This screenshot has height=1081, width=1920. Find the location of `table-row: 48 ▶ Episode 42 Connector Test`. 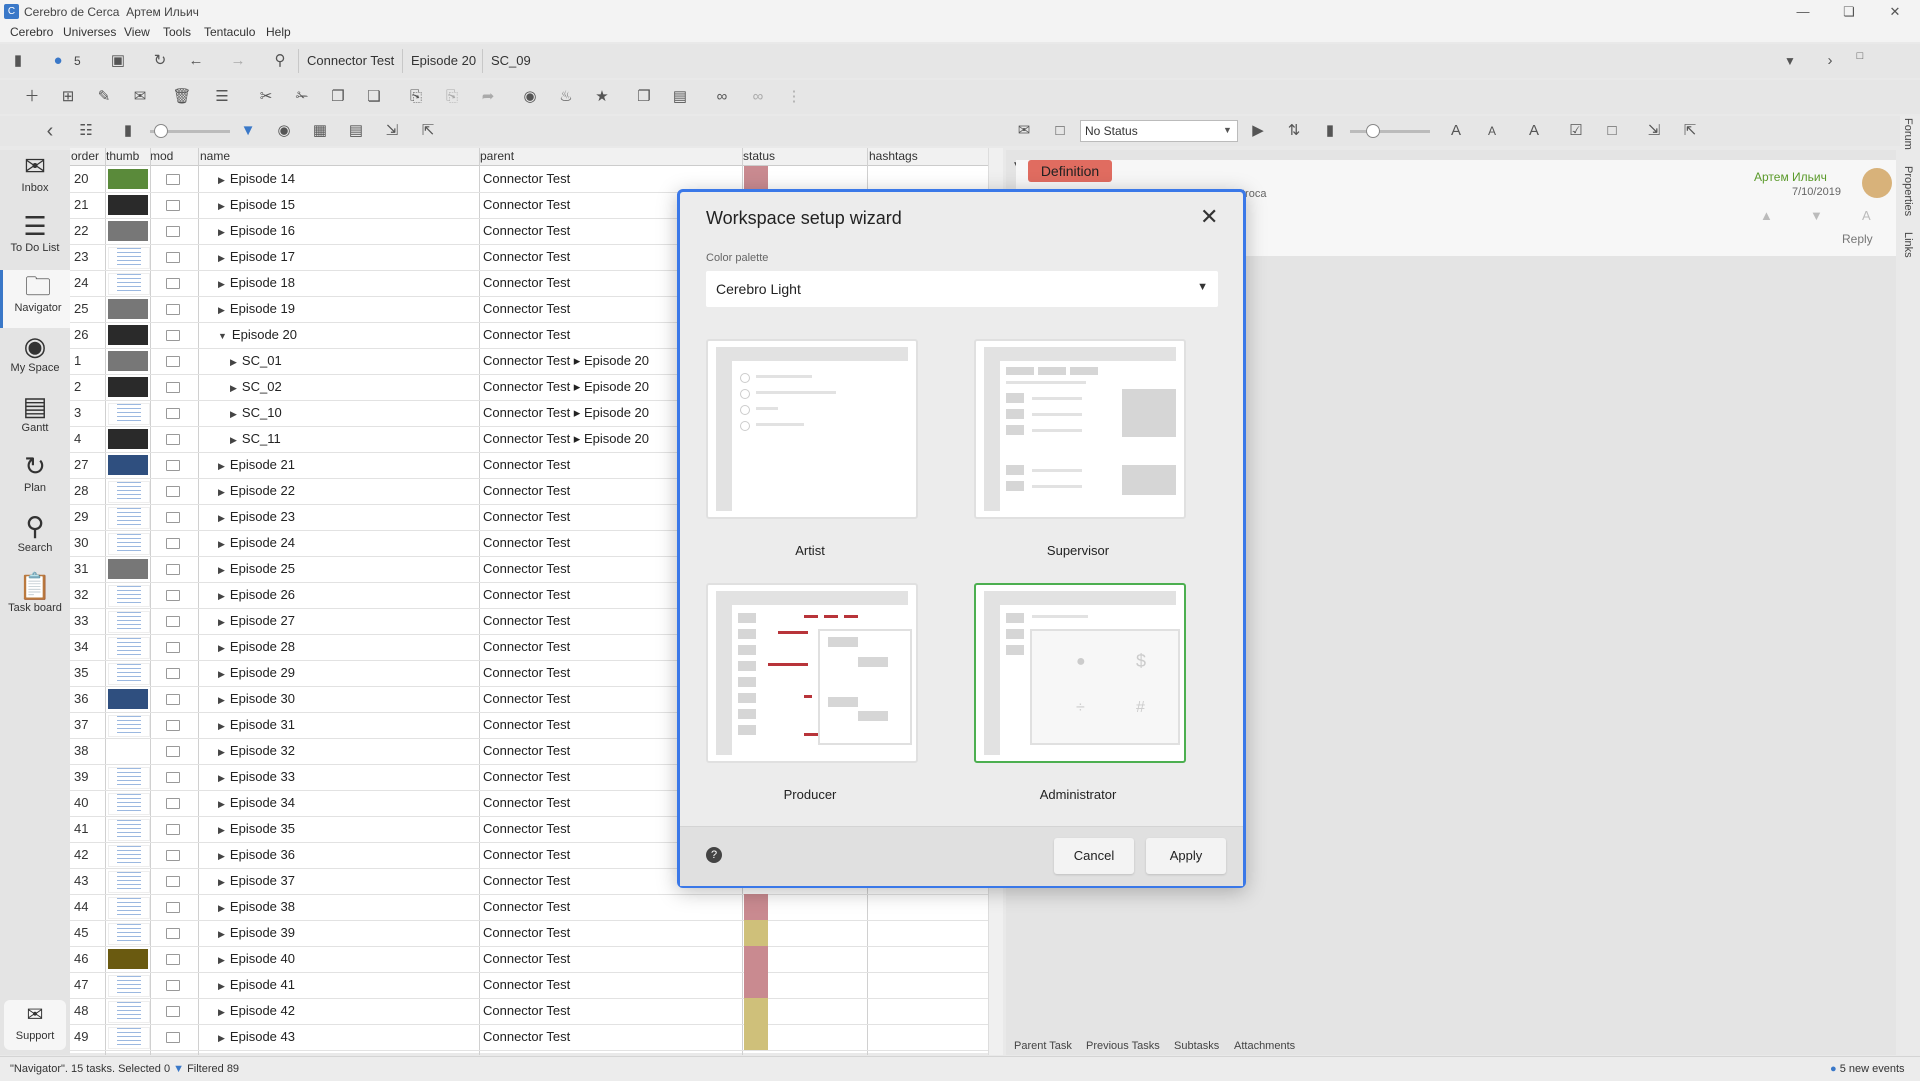

table-row: 48 ▶ Episode 42 Connector Test is located at coordinates (536, 1011).